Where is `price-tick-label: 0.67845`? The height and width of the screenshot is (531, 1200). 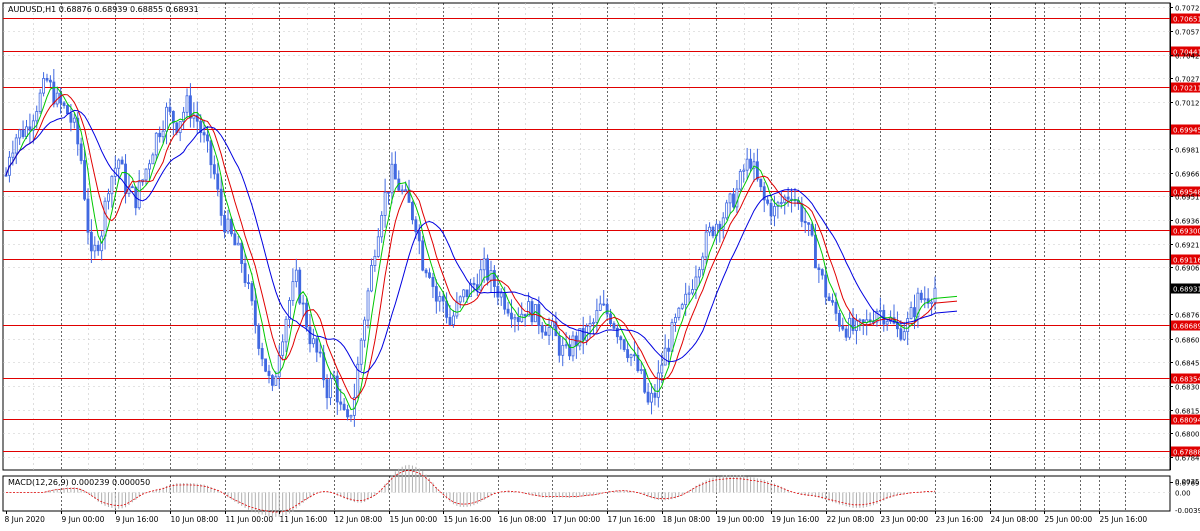
price-tick-label: 0.67845 is located at coordinates (1187, 459).